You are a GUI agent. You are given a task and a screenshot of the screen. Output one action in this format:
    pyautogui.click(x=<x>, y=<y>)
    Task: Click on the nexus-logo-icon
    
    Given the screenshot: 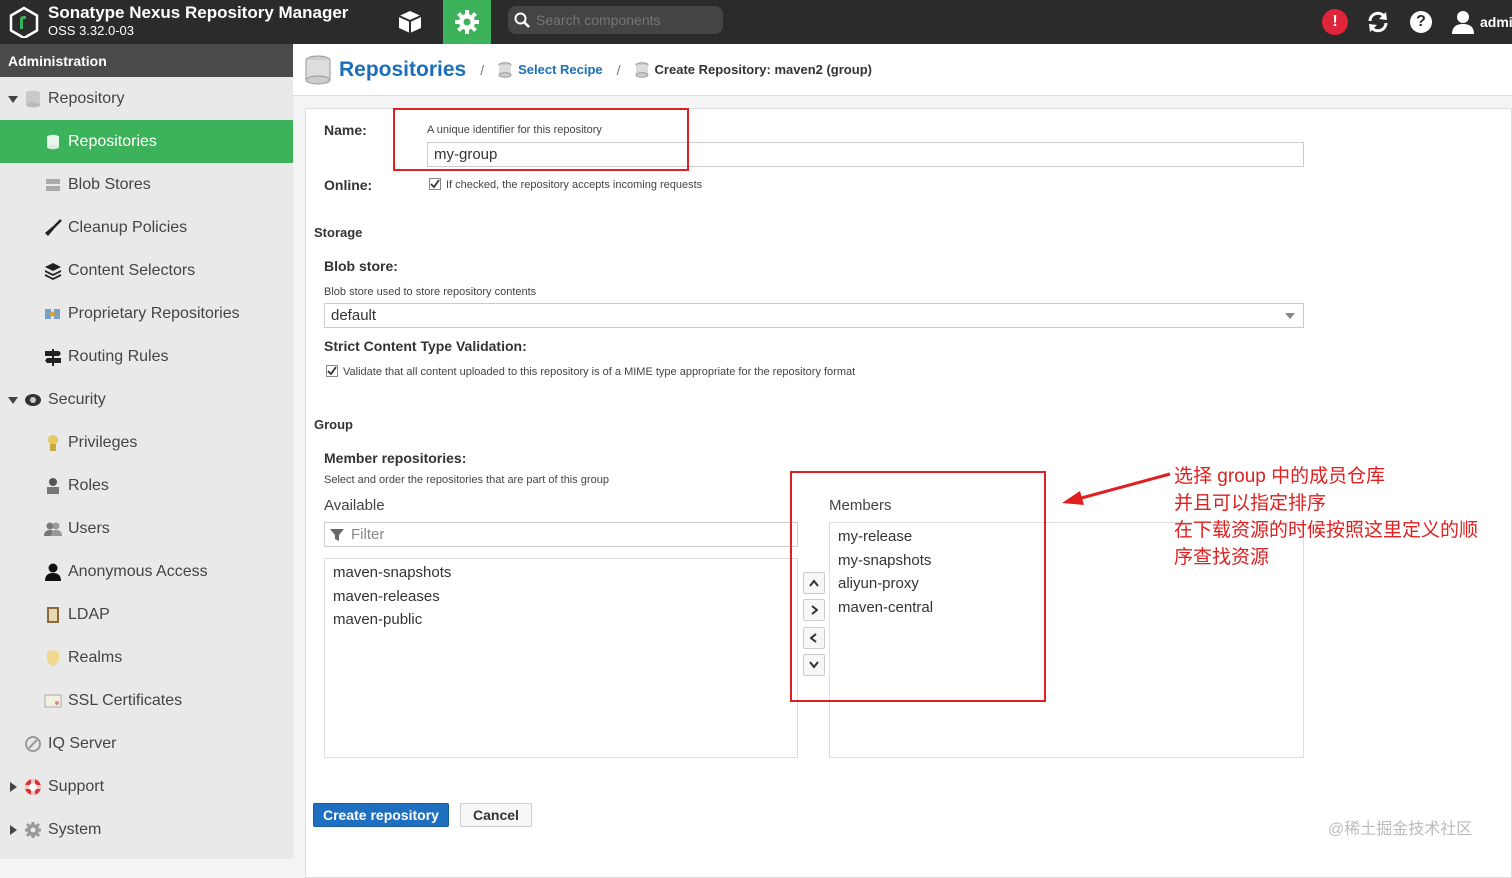 What is the action you would take?
    pyautogui.click(x=24, y=22)
    